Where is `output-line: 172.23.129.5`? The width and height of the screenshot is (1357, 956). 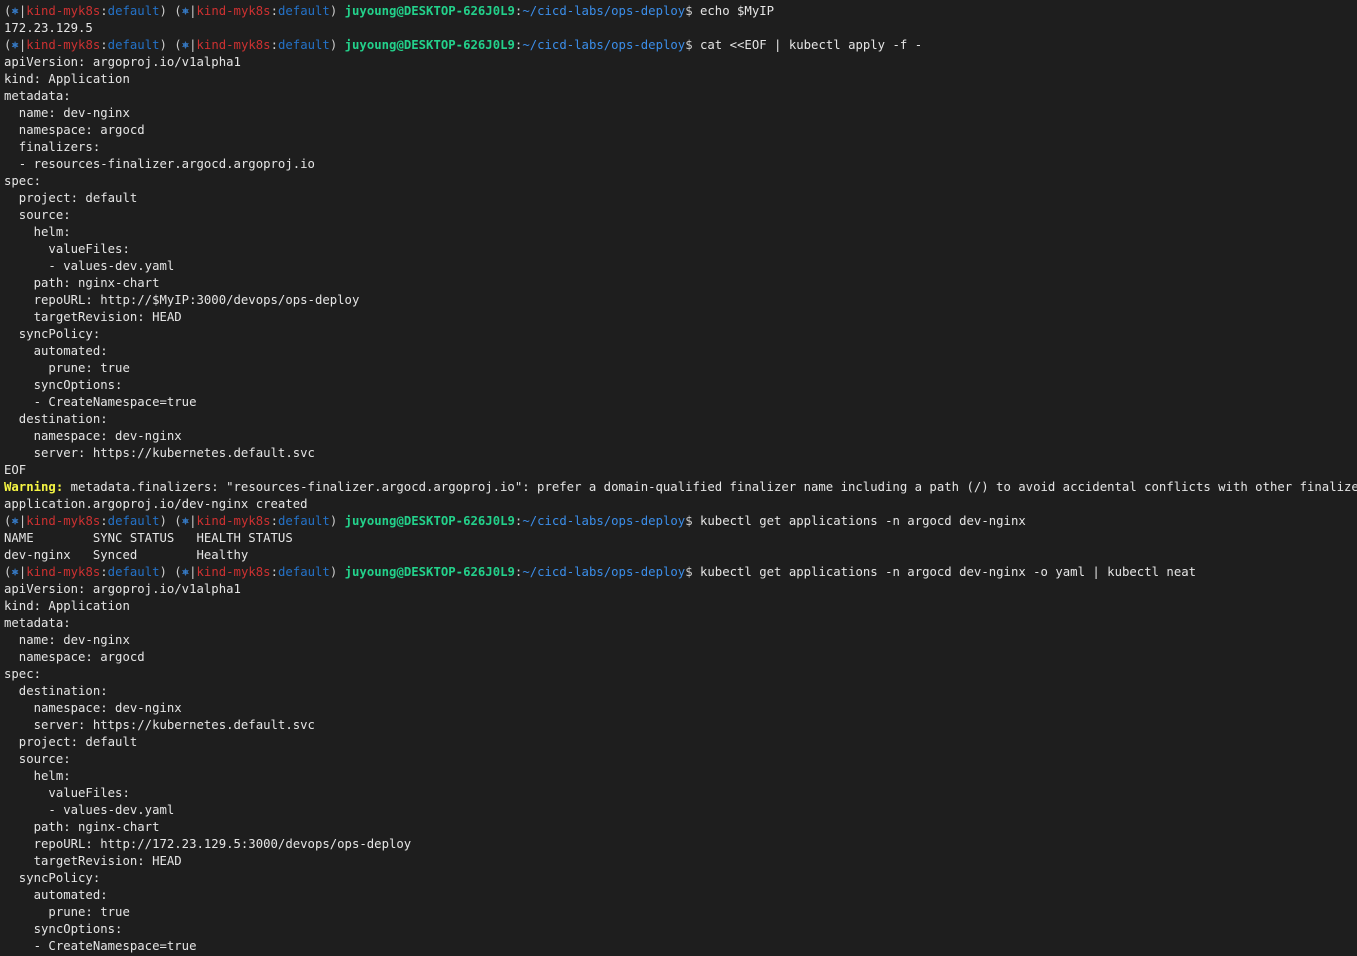 output-line: 172.23.129.5 is located at coordinates (48, 28).